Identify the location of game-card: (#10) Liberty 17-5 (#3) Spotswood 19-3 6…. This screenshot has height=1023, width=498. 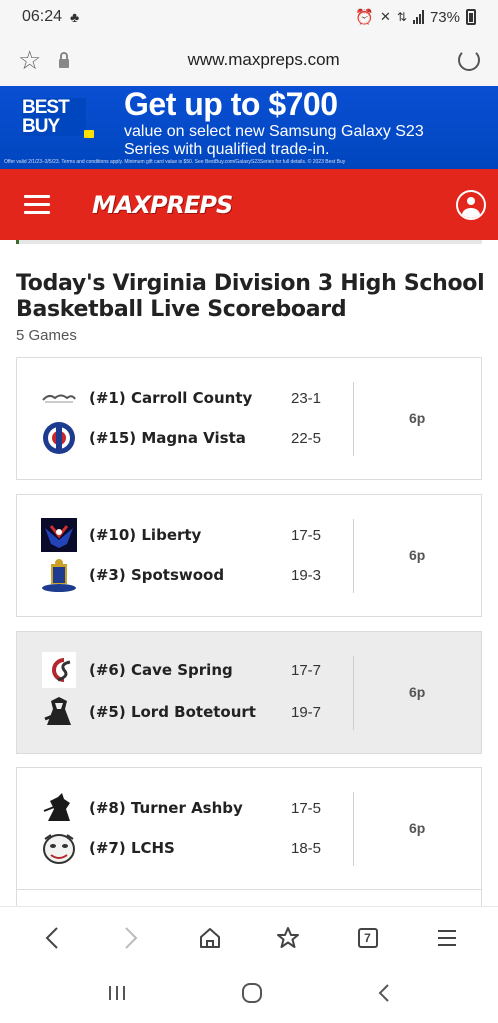
(249, 555).